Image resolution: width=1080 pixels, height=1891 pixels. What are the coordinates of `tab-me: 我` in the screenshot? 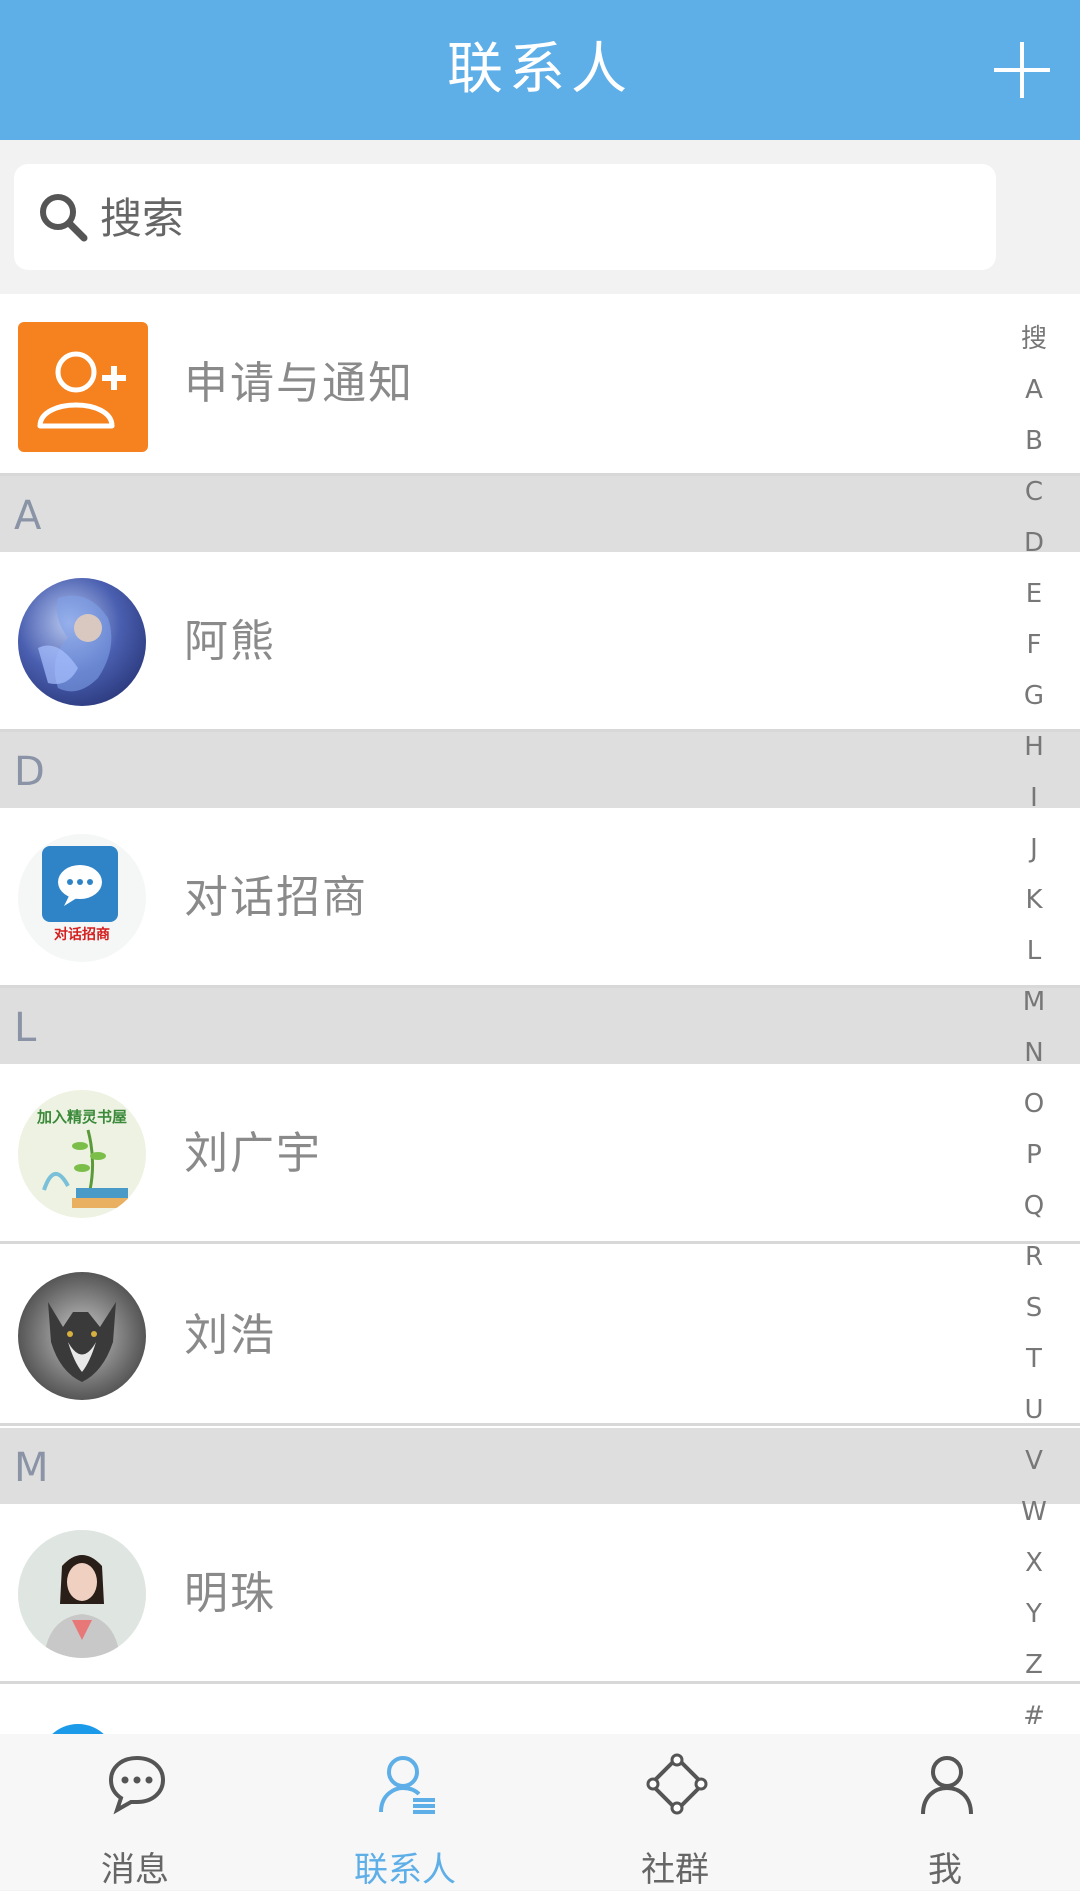 It's located at (945, 1812).